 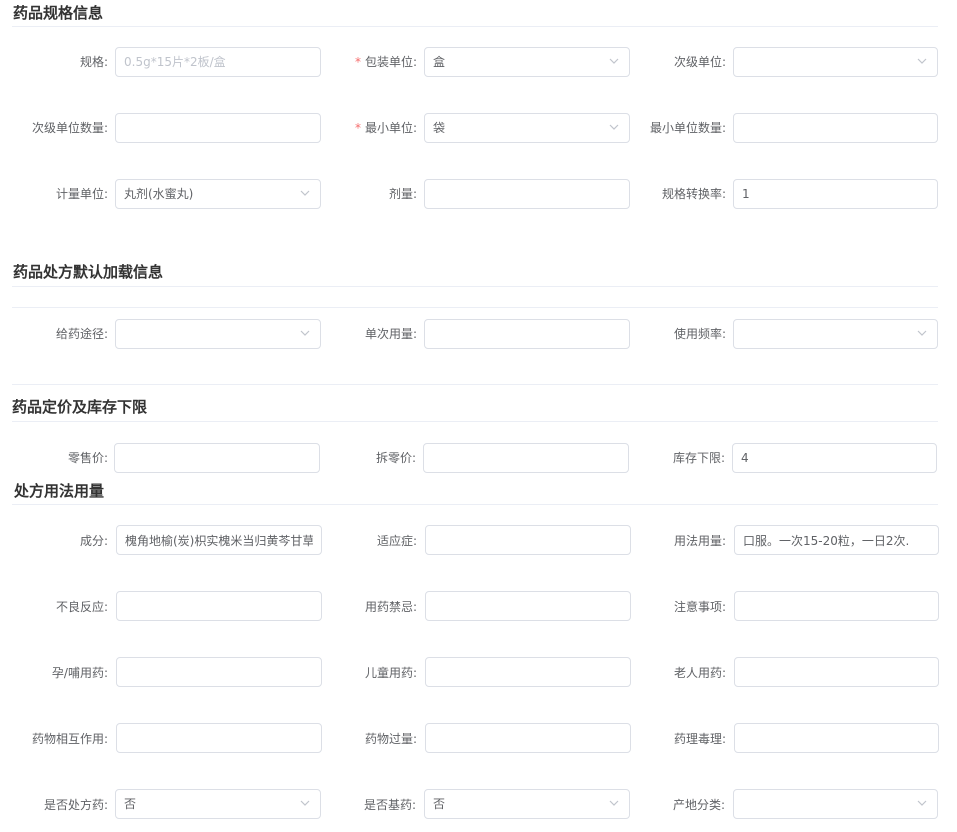 What do you see at coordinates (402, 194) in the screenshot?
I see `dose-label: 剂量:` at bounding box center [402, 194].